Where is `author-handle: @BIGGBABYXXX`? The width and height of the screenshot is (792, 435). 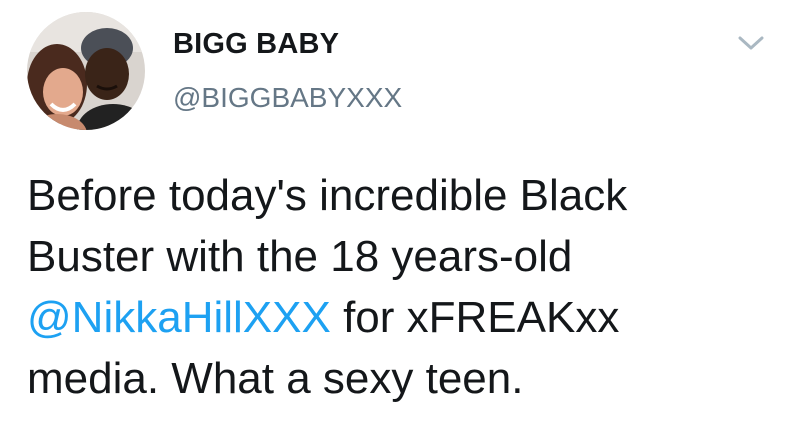
author-handle: @BIGGBABYXXX is located at coordinates (287, 98).